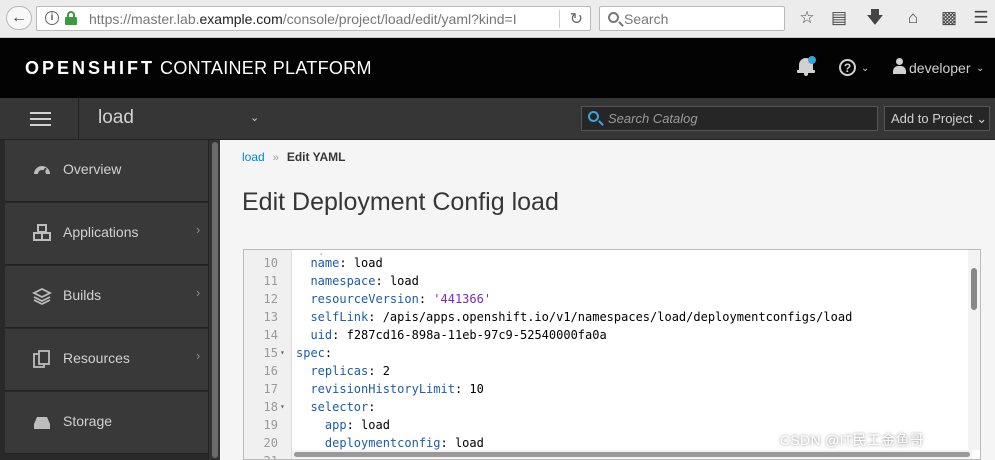  I want to click on code-text: app: load, so click(357, 425).